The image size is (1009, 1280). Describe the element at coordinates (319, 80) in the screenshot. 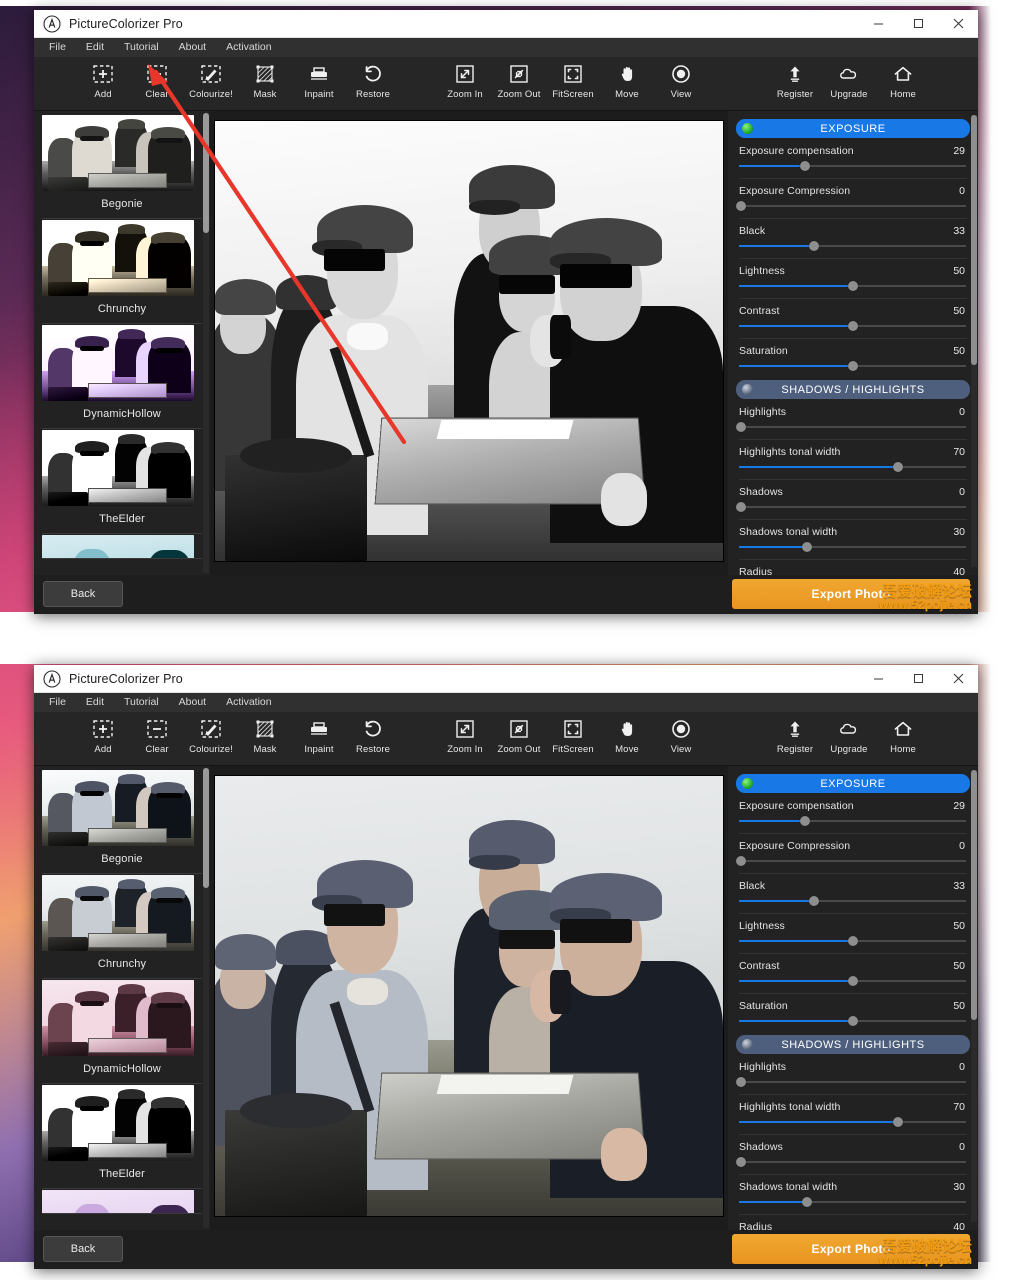

I see `tool-inpaint: Inpaint` at that location.